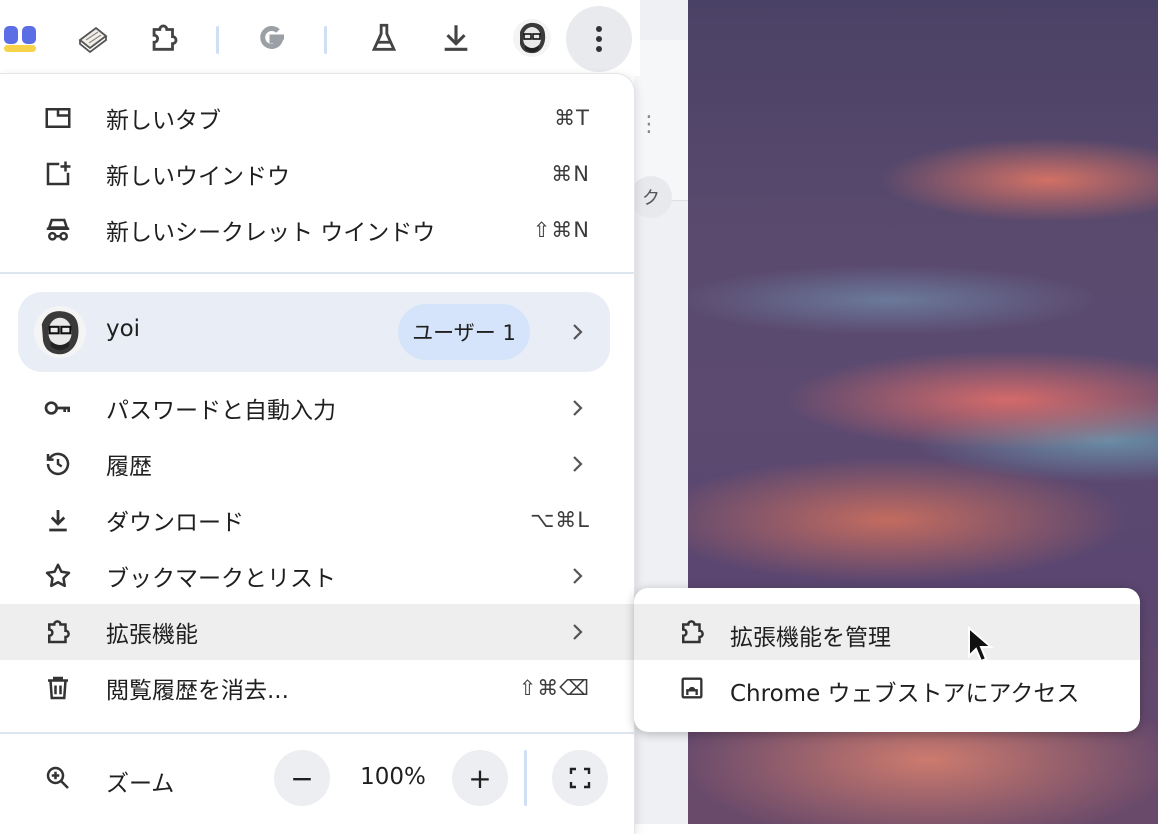 The width and height of the screenshot is (1158, 834). What do you see at coordinates (317, 688) in the screenshot?
I see `menu-item-clear-history: 閲覧履歴を消去... ⇧⌘⌫` at bounding box center [317, 688].